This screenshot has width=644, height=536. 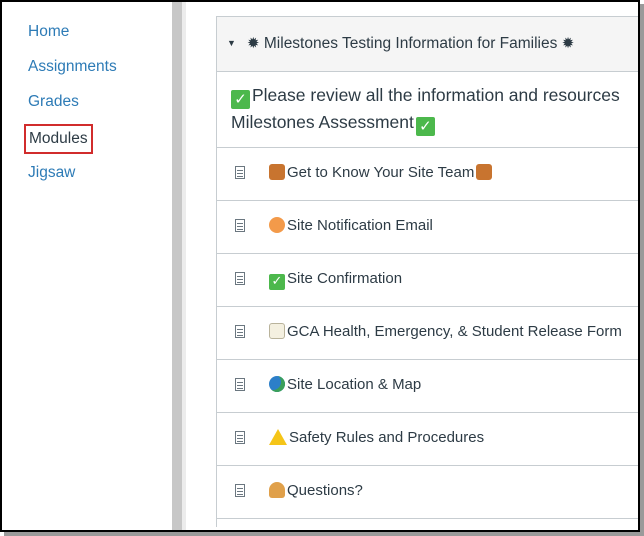 What do you see at coordinates (277, 331) in the screenshot?
I see `memo-icon` at bounding box center [277, 331].